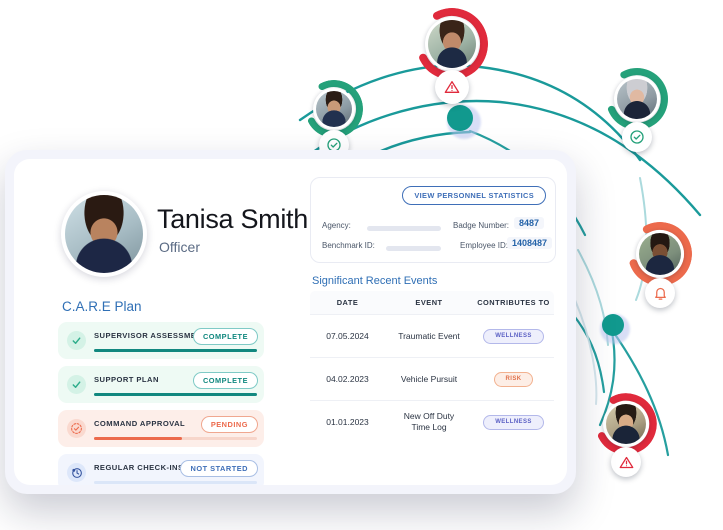 Image resolution: width=723 pixels, height=530 pixels. I want to click on care-plan-item: SUPERVISOR ASSESSMENT COMPLETE, so click(161, 340).